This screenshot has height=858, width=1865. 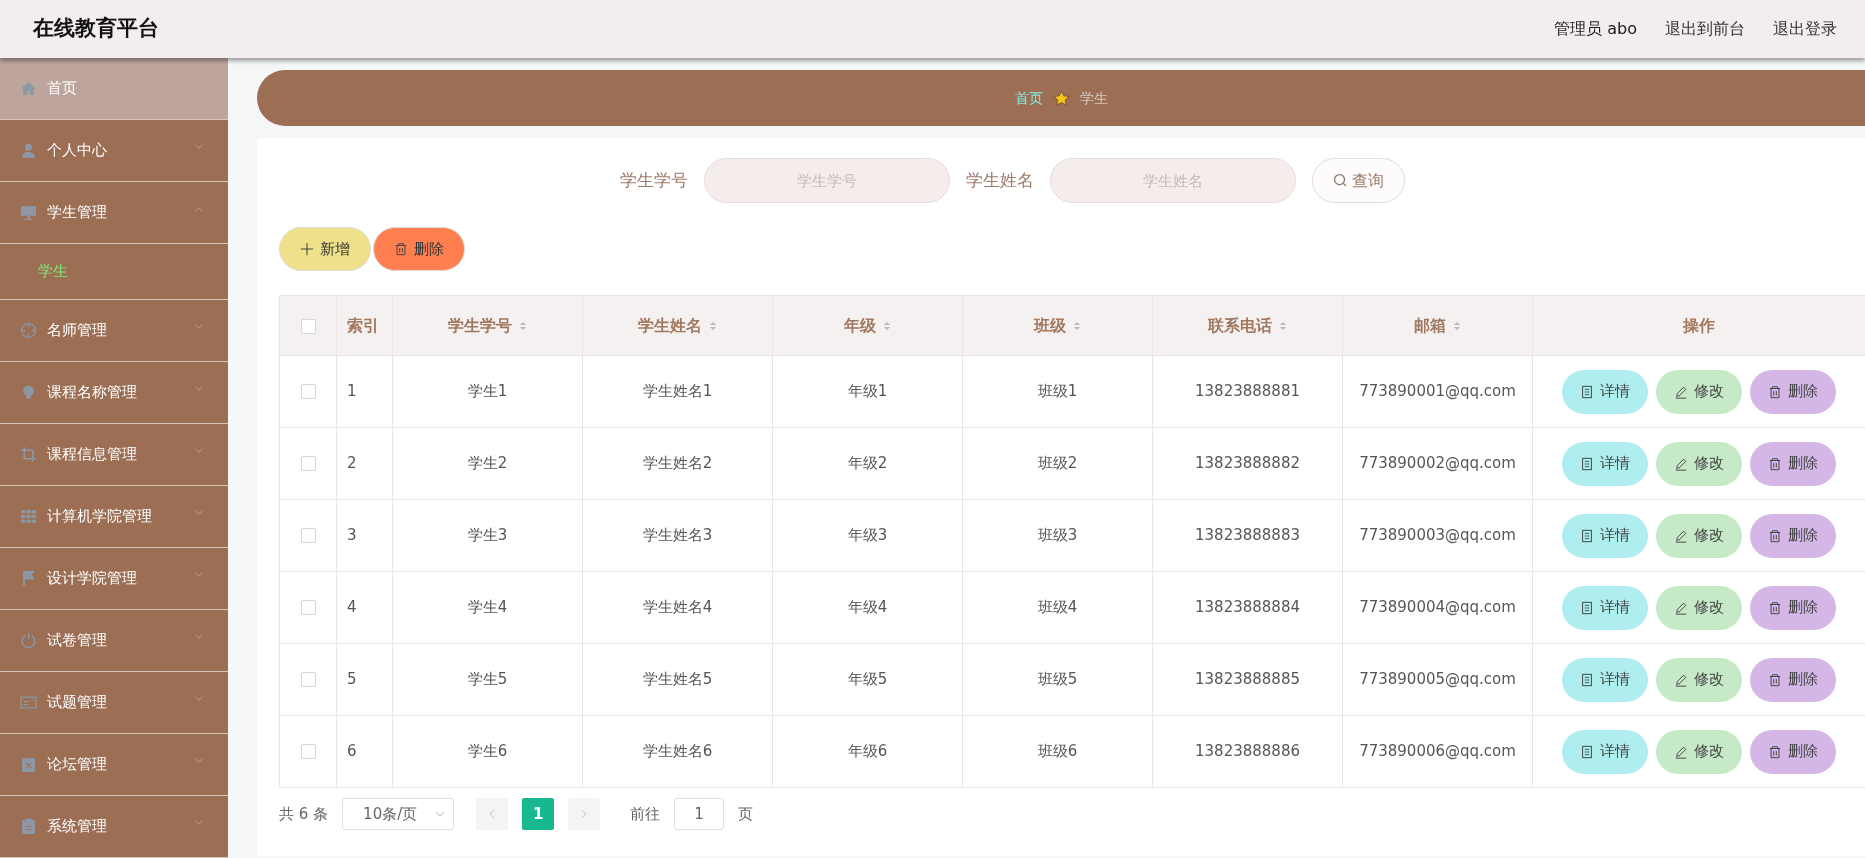 I want to click on table-cell: 学生5, so click(x=487, y=679).